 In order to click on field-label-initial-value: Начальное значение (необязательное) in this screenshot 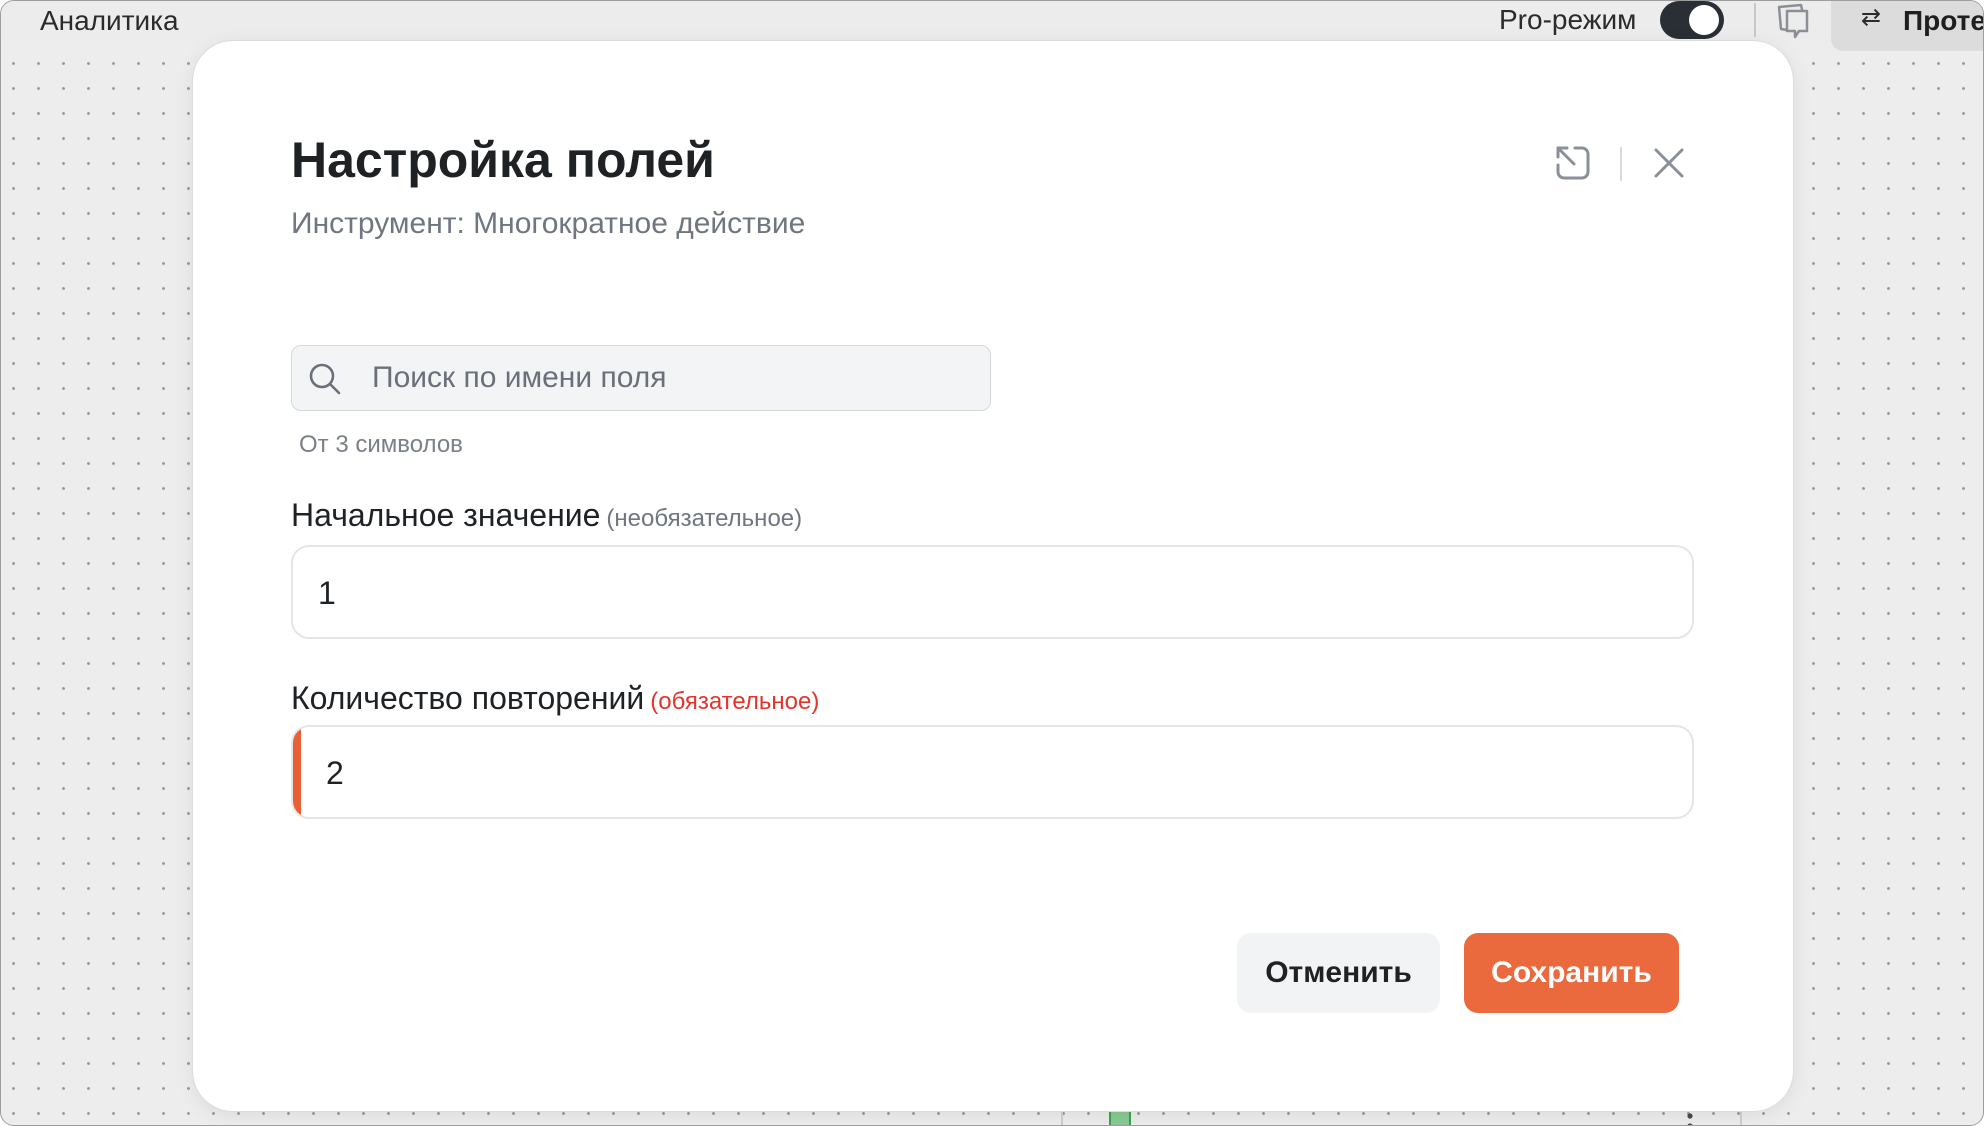, I will do `click(546, 515)`.